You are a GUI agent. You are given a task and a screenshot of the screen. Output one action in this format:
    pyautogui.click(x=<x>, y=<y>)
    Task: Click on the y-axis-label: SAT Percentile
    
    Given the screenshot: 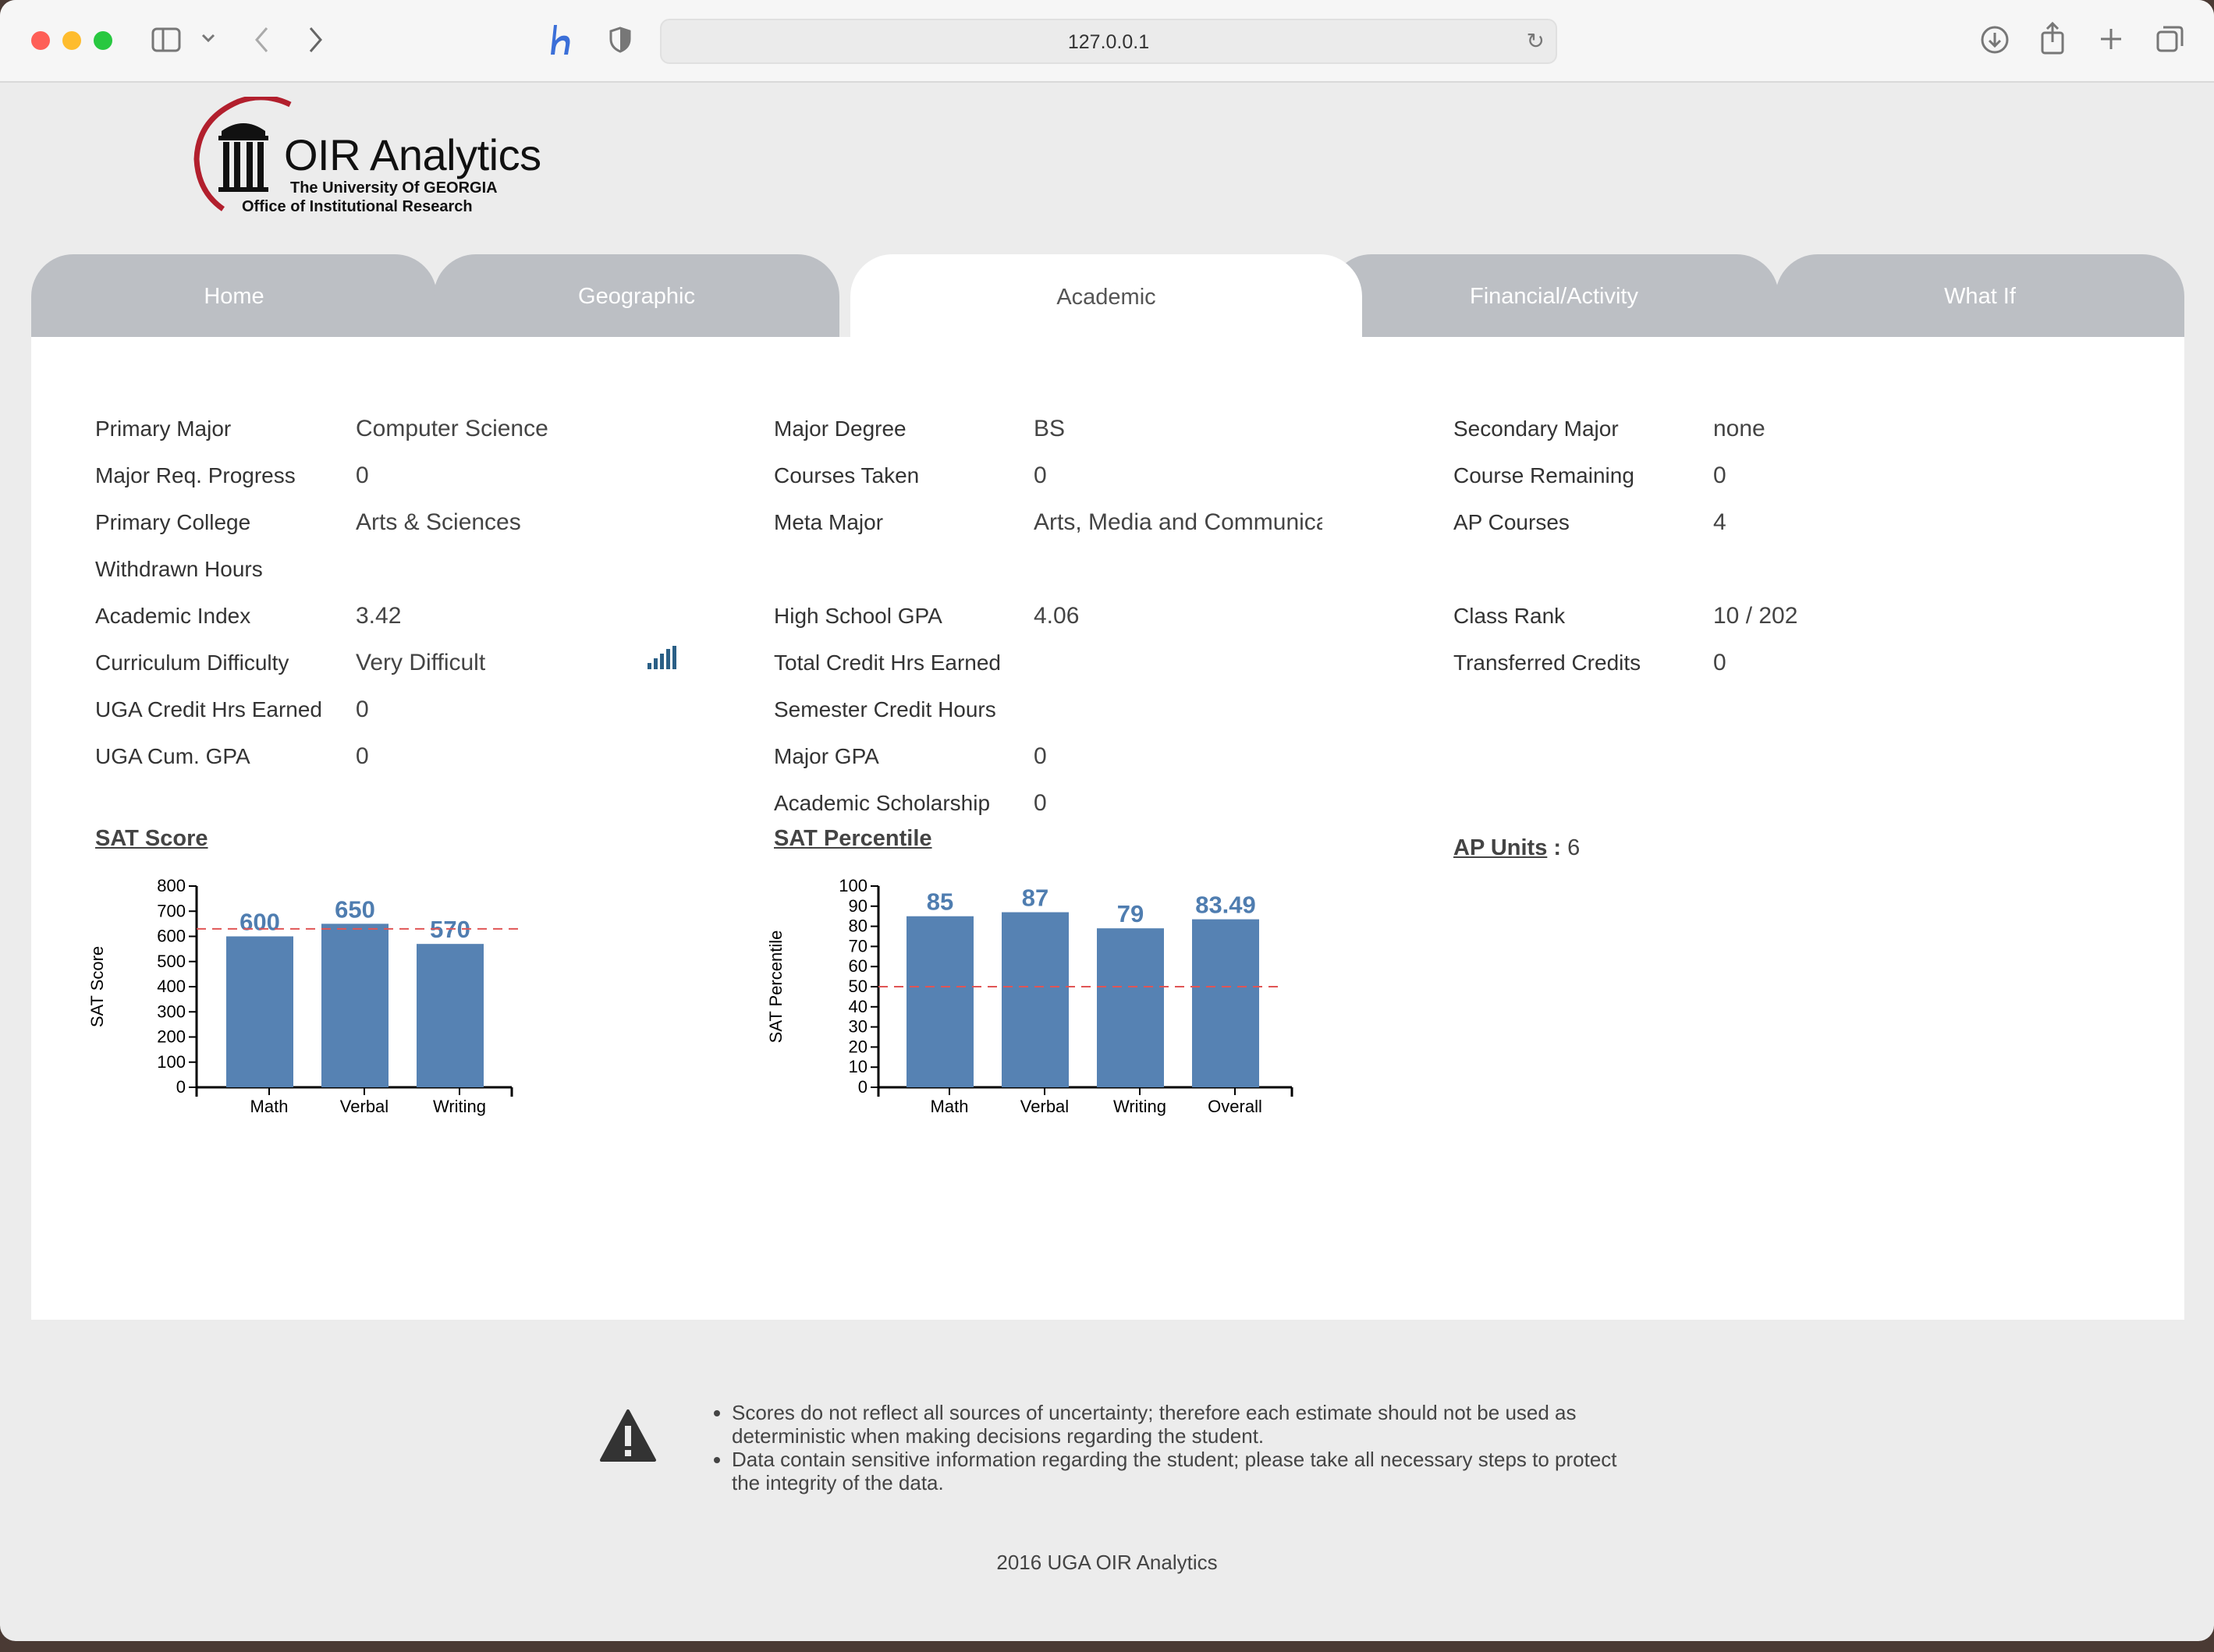 What is the action you would take?
    pyautogui.click(x=777, y=987)
    